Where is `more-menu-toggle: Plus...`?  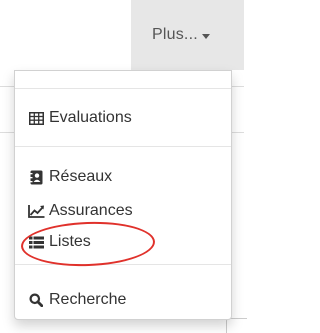
more-menu-toggle: Plus... is located at coordinates (187, 35).